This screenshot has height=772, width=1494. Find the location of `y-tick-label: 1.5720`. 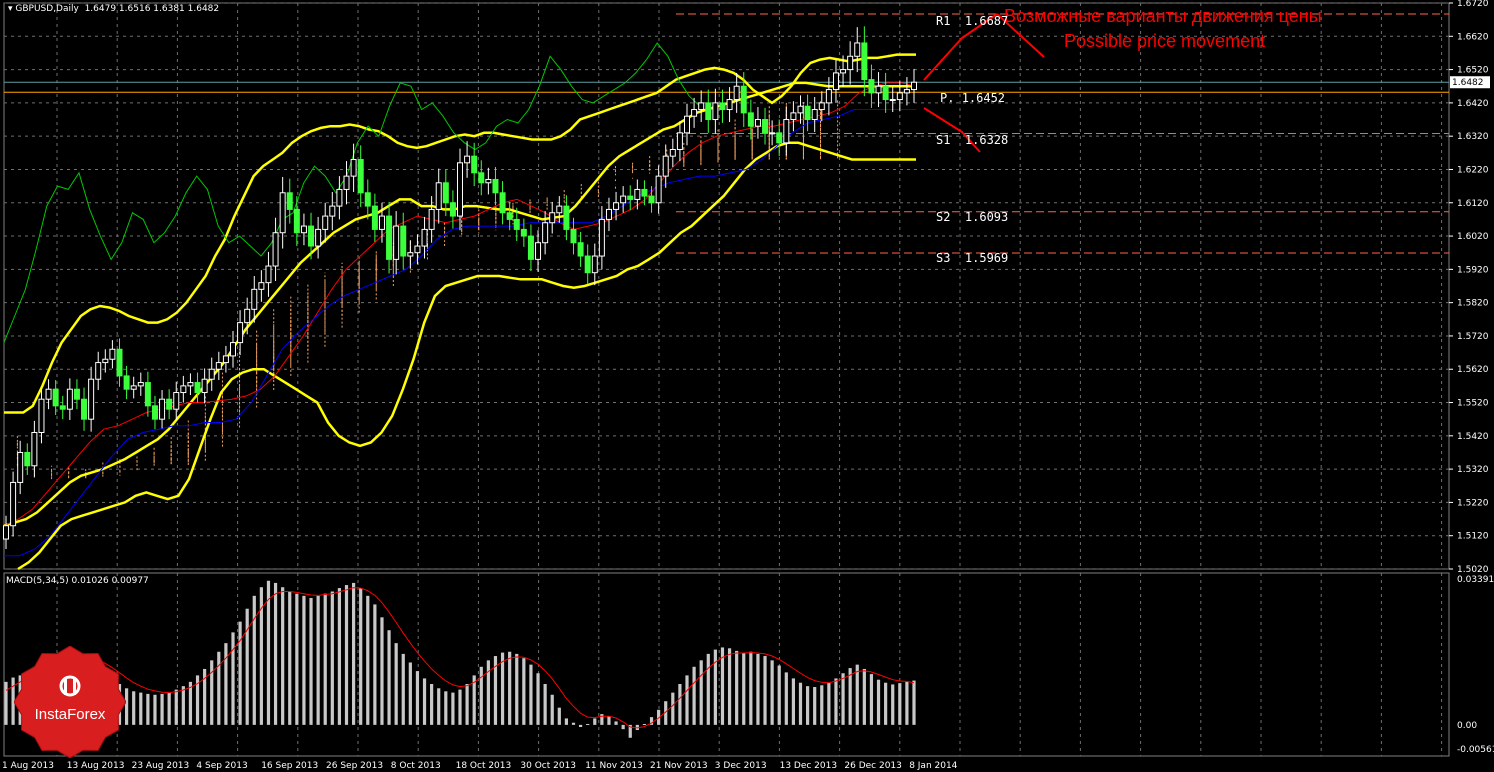

y-tick-label: 1.5720 is located at coordinates (1473, 337).